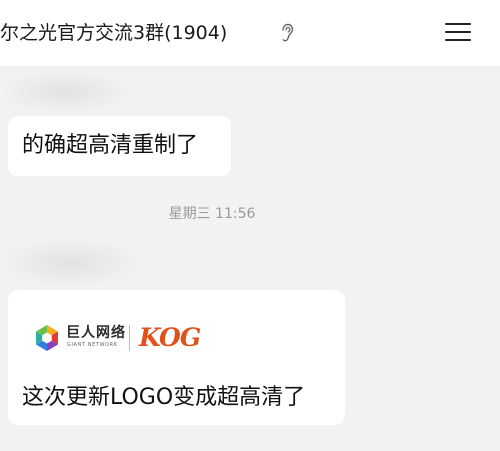  I want to click on logo-divider, so click(129, 338).